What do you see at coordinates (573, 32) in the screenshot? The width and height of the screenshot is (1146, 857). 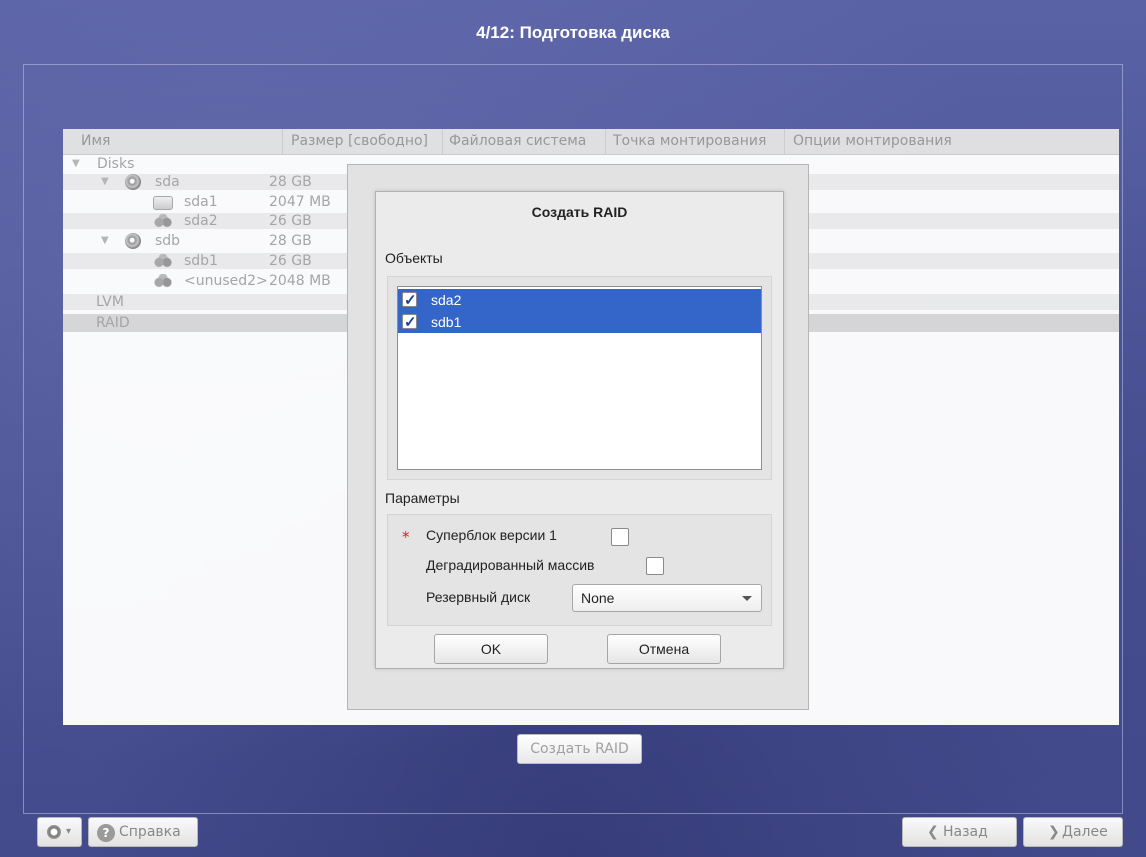 I see `window-title: 4/12: Подготовка диска` at bounding box center [573, 32].